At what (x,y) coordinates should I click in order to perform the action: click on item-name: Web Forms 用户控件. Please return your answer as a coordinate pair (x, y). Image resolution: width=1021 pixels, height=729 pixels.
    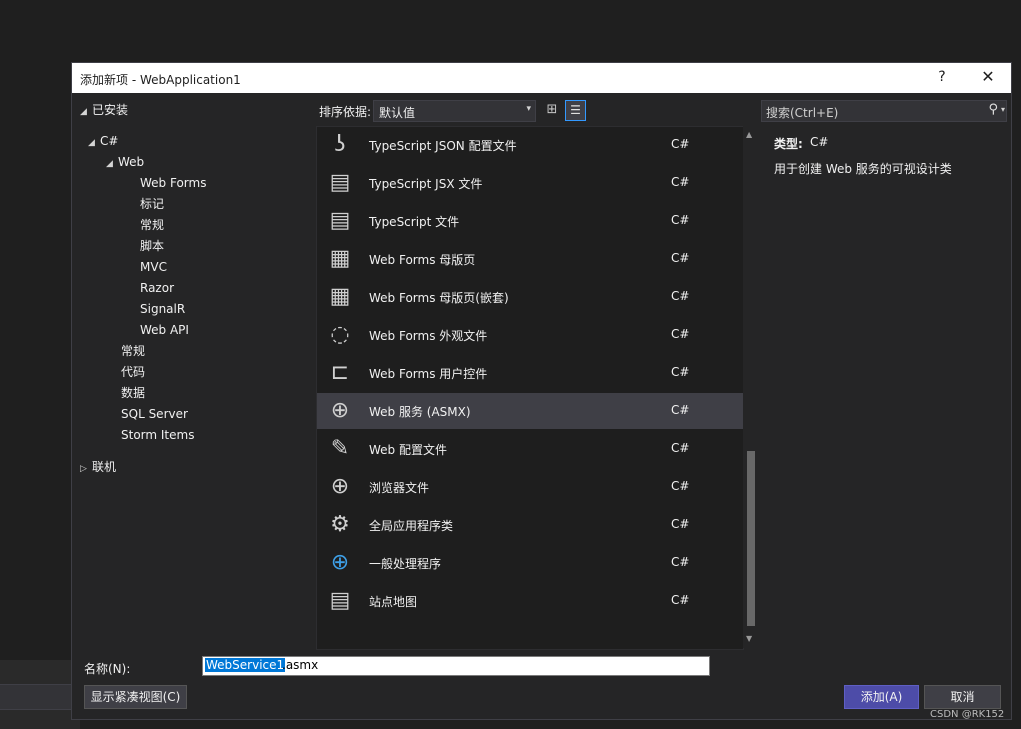
    Looking at the image, I should click on (428, 374).